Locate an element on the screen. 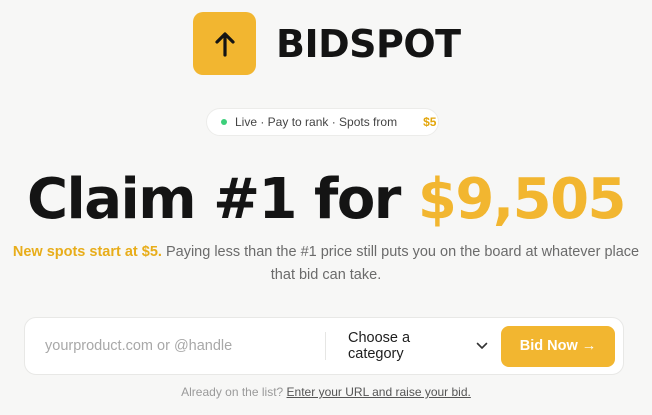 The height and width of the screenshot is (415, 652). arrow-up-icon is located at coordinates (224, 44).